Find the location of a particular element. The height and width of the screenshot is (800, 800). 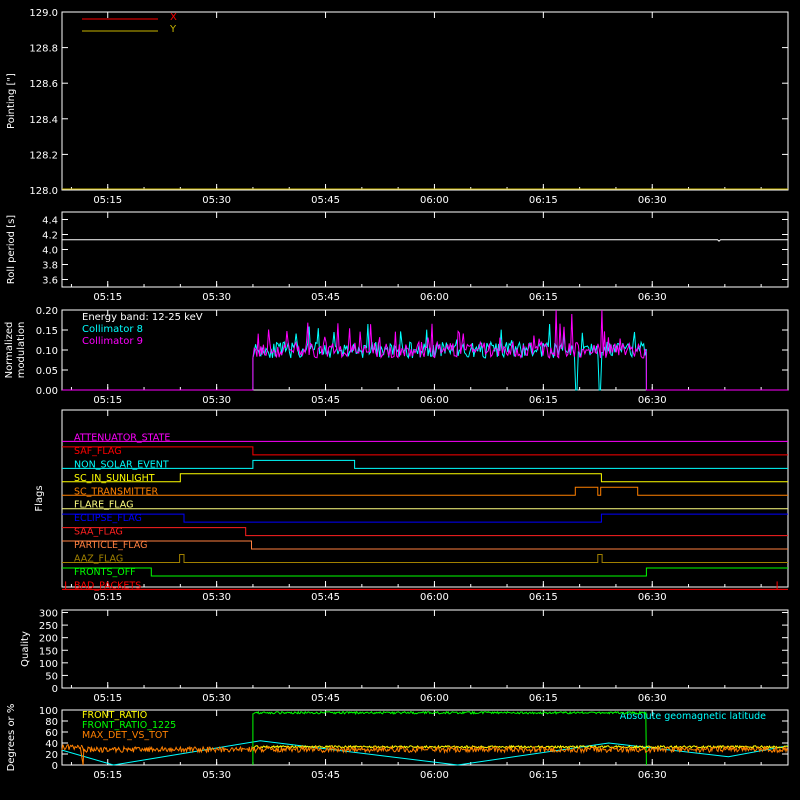

y-tick-label: 250 is located at coordinates (48, 626).